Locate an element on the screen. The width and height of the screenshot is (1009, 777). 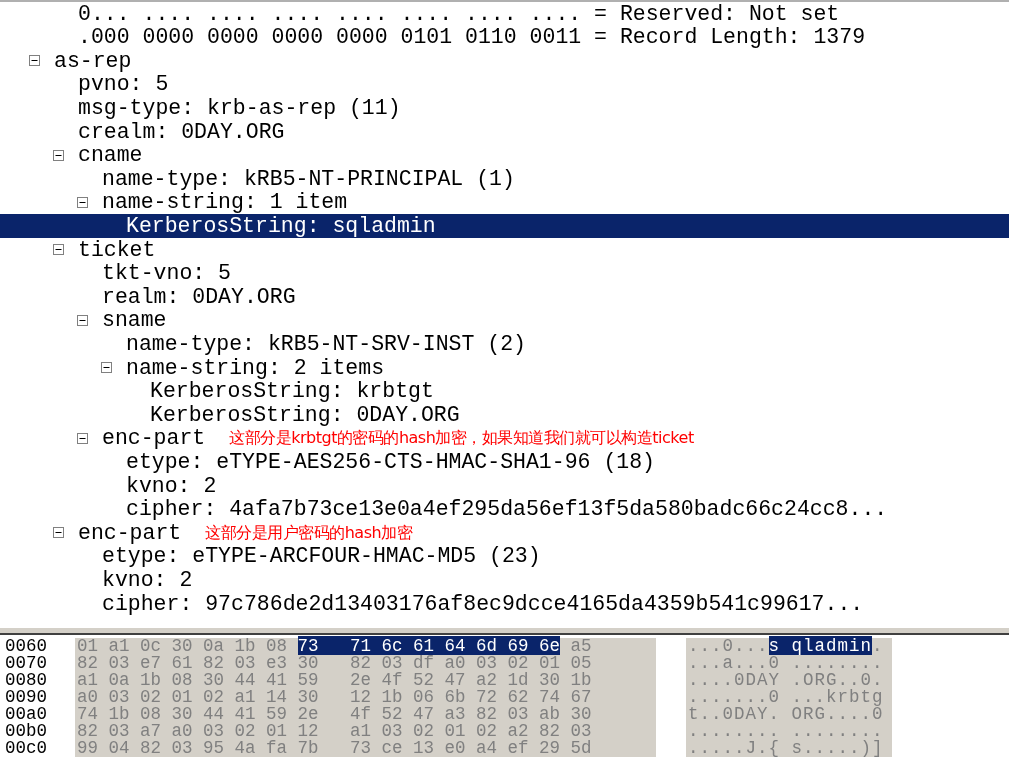
selected-bytes: 73 71 6c 61 64 6d 69 6e is located at coordinates (429, 646).